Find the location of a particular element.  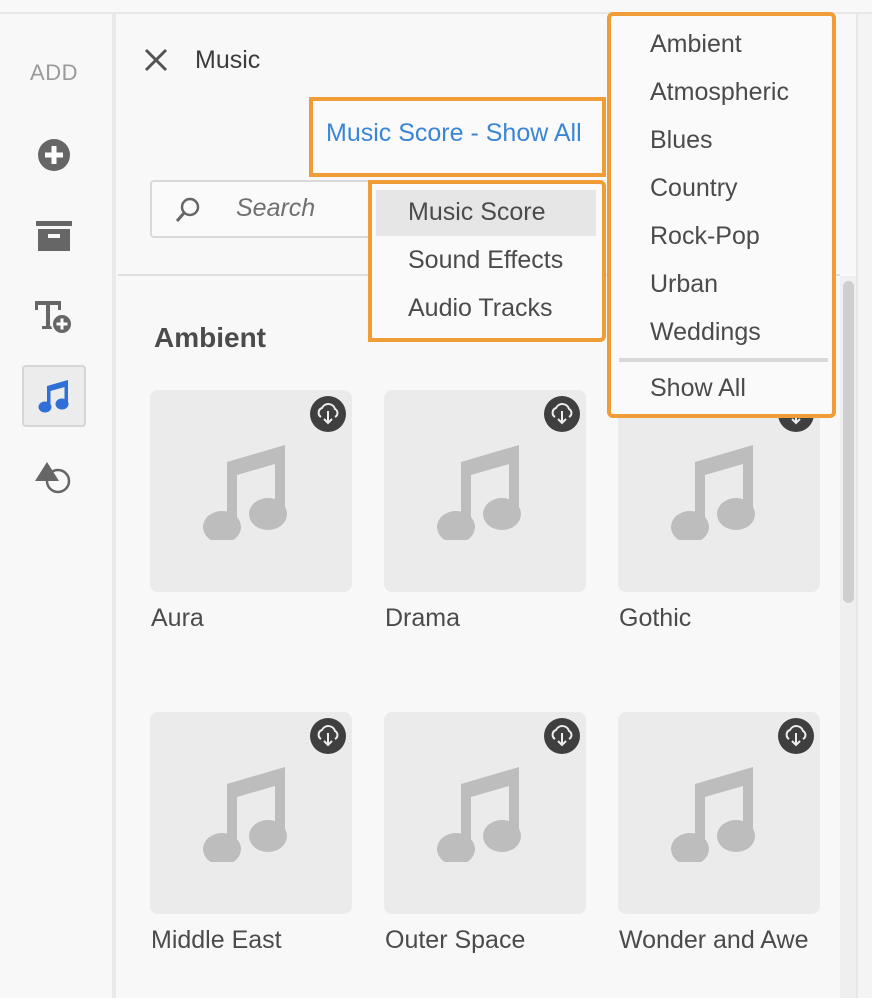

category-item-country: Country is located at coordinates (721, 190).